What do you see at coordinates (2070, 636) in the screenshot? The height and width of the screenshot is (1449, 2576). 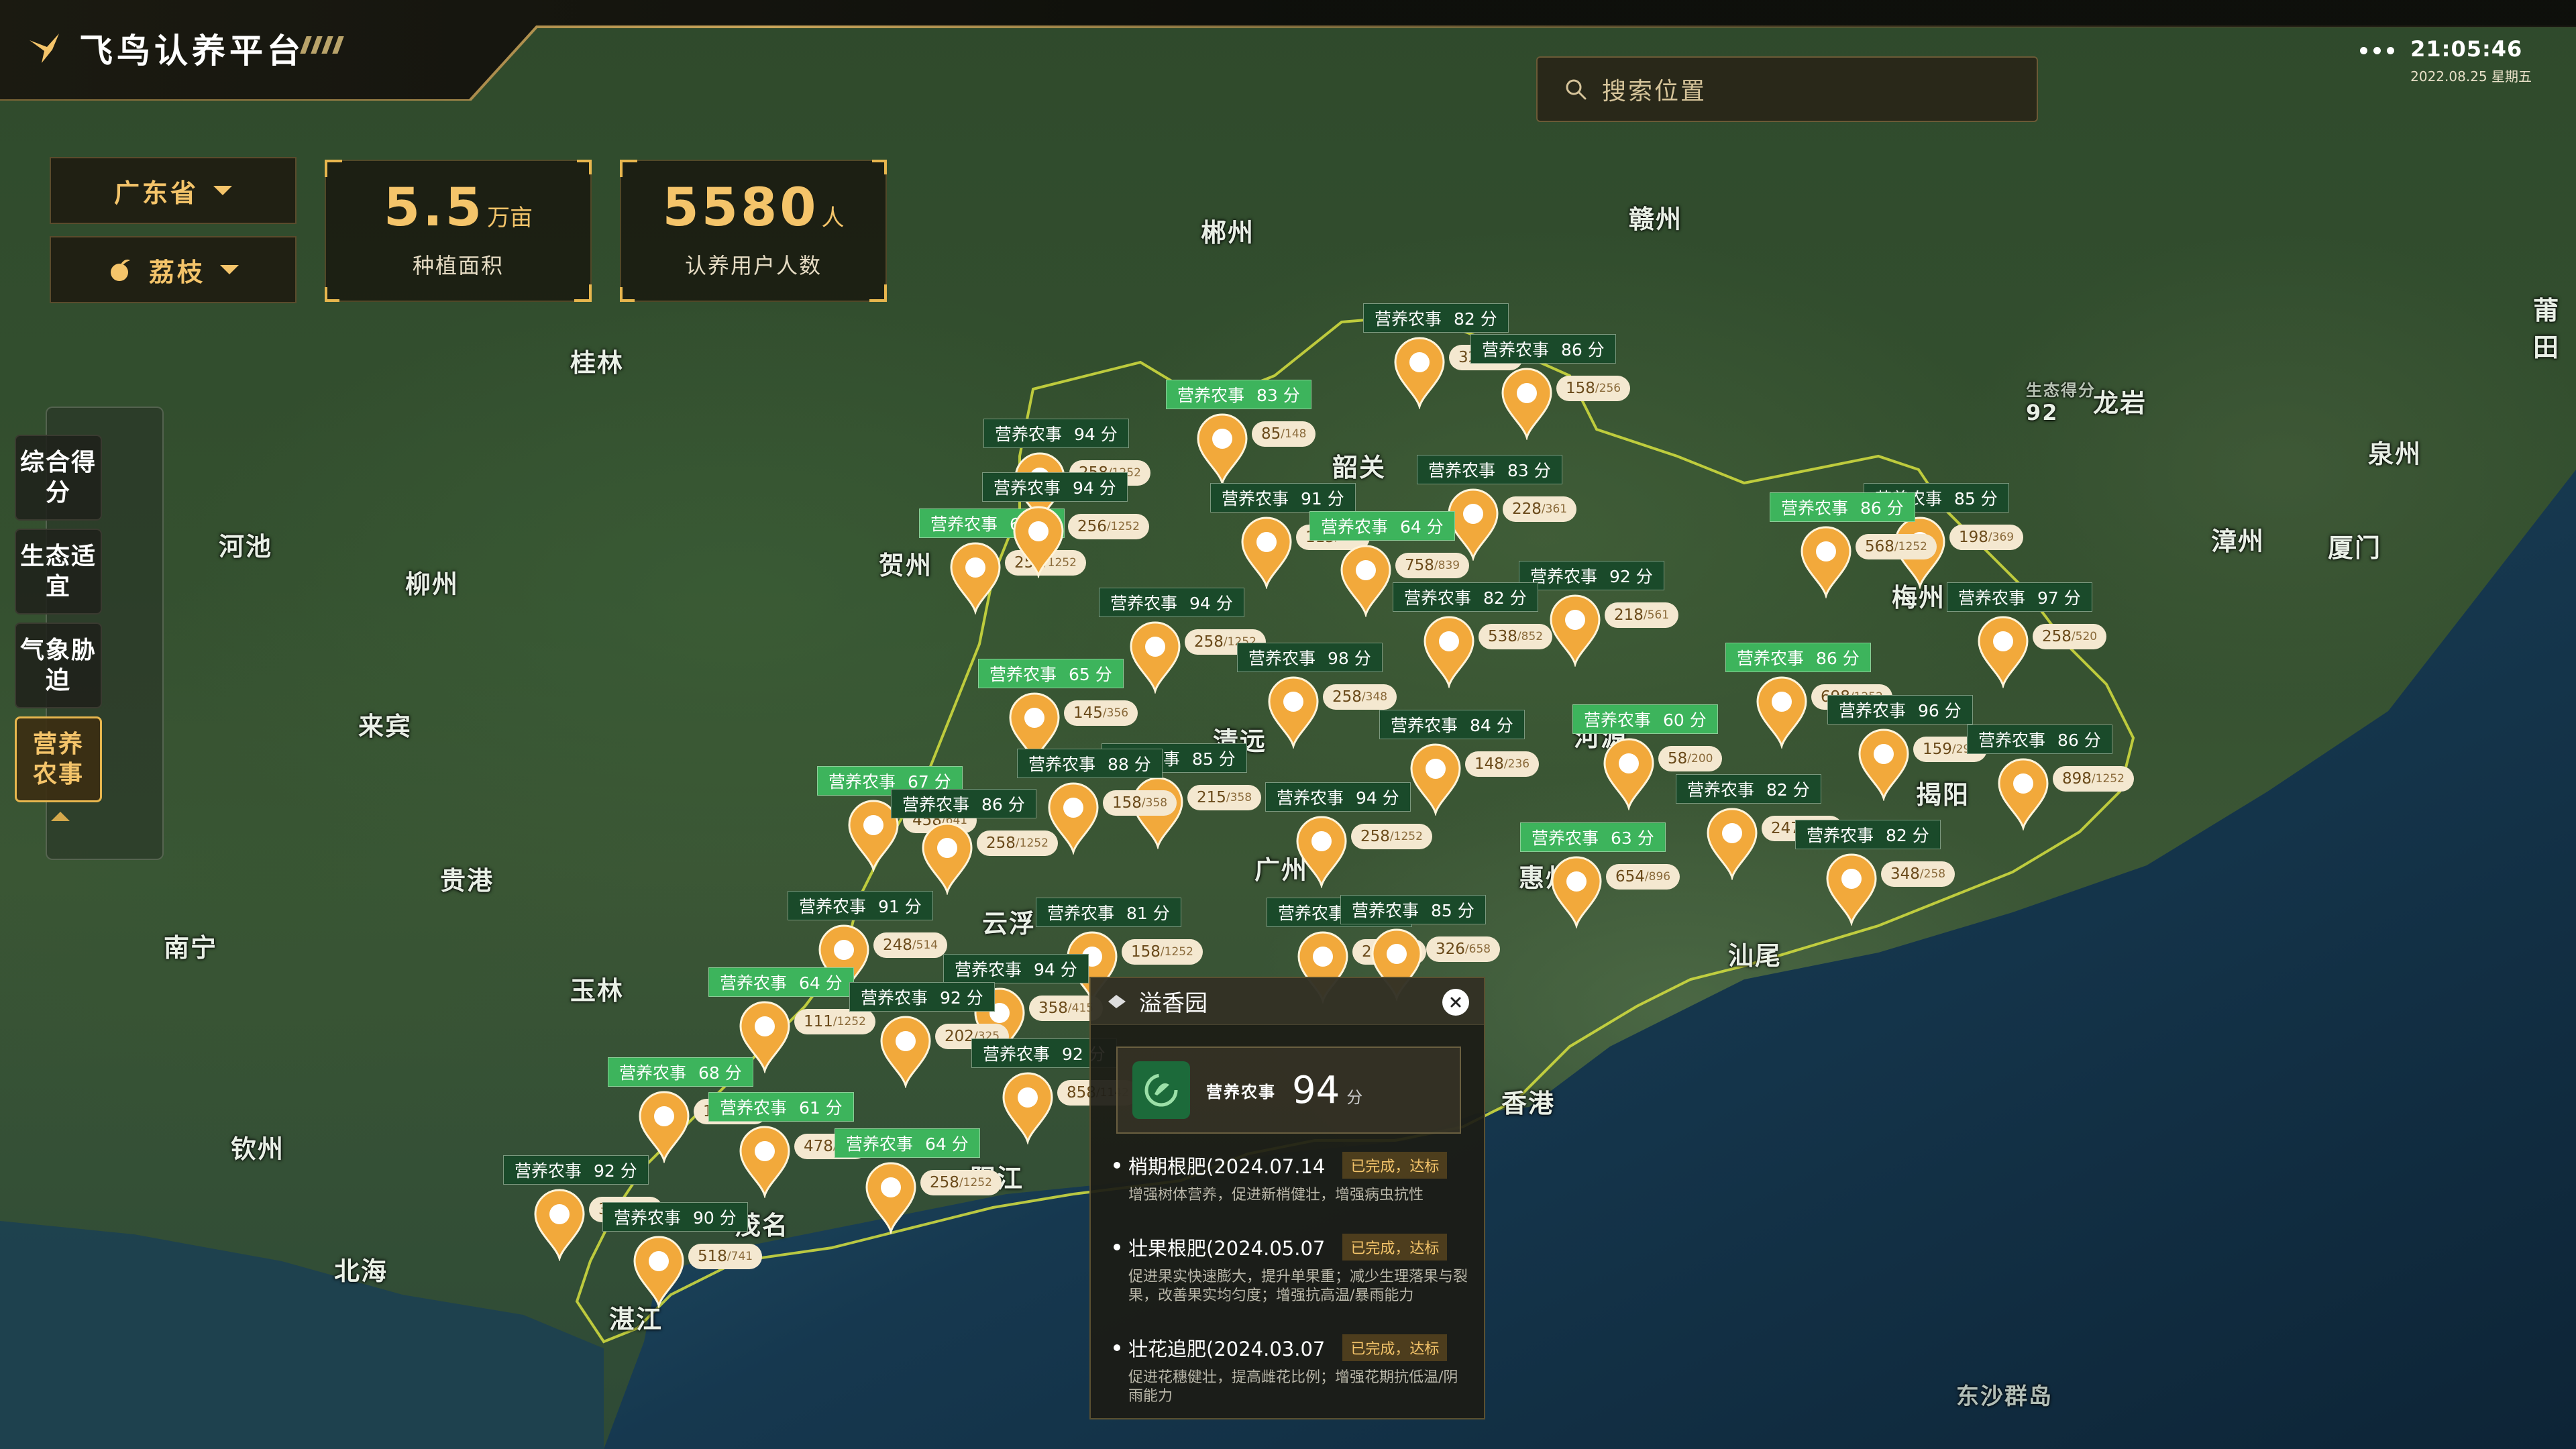 I see `count-bubble: 258/520` at bounding box center [2070, 636].